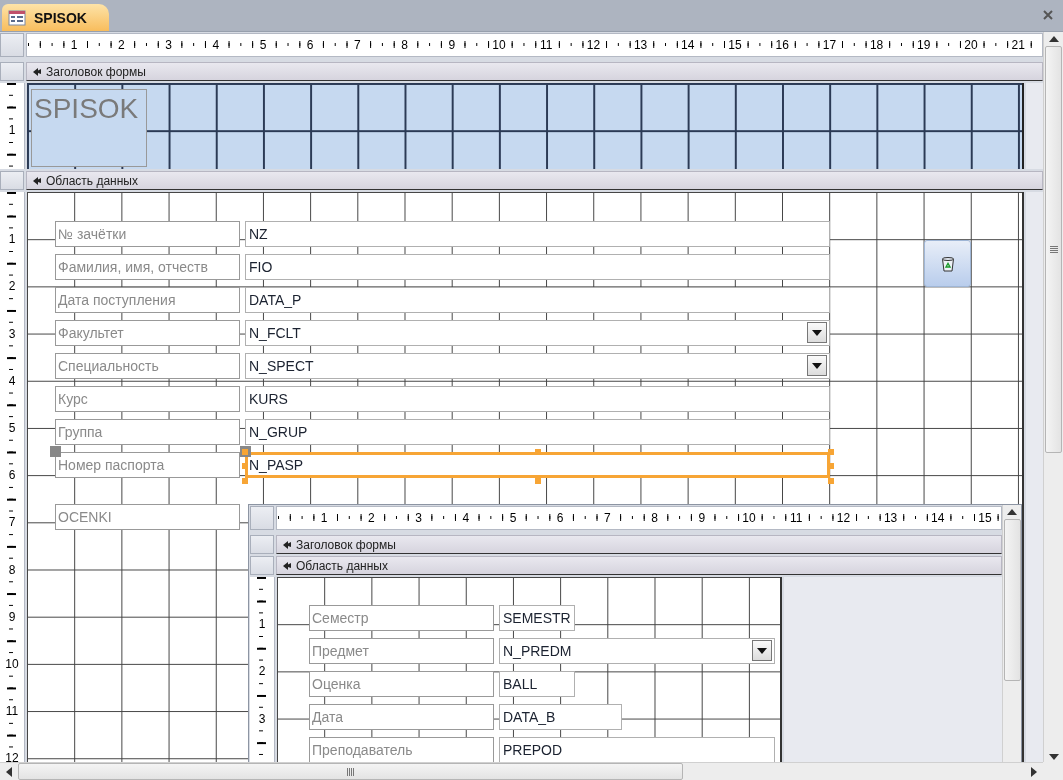  What do you see at coordinates (537, 333) in the screenshot?
I see `combo-box: N_FCLT` at bounding box center [537, 333].